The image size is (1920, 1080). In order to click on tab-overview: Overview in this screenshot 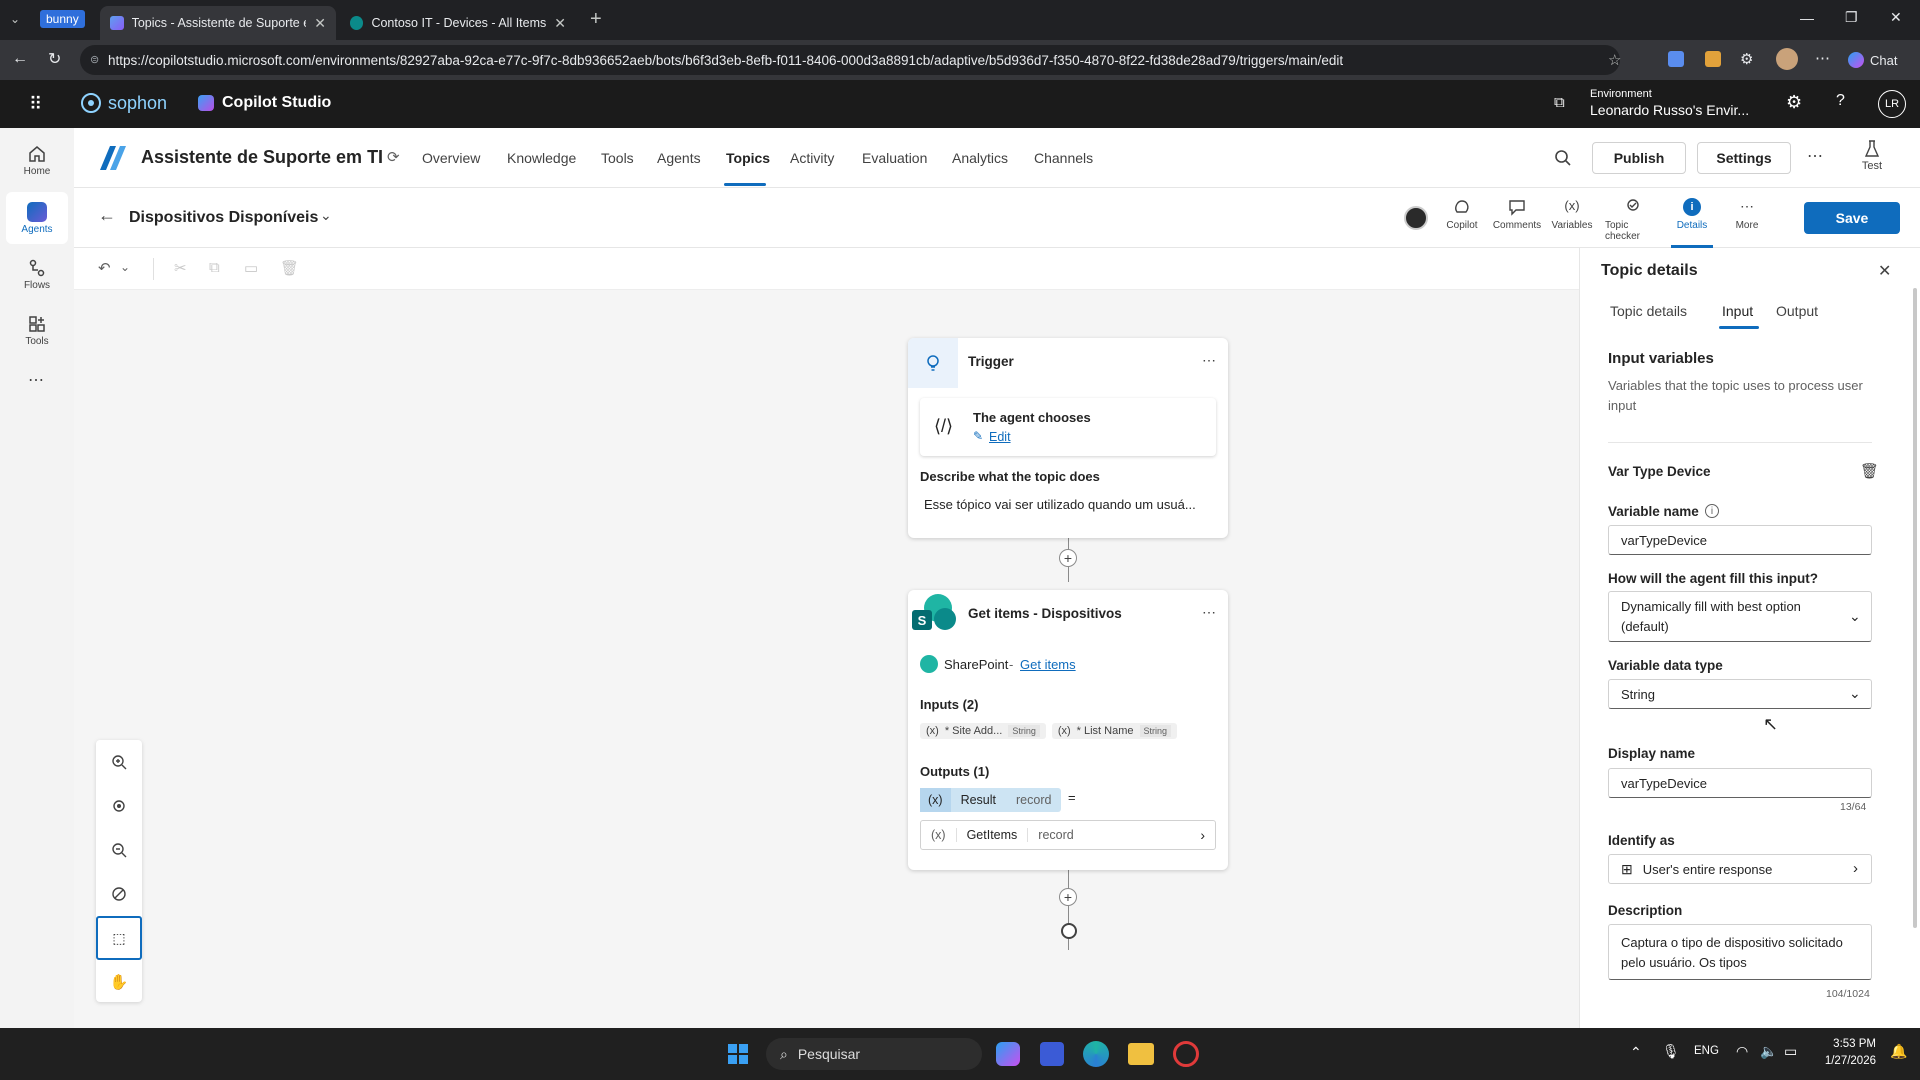, I will do `click(451, 158)`.